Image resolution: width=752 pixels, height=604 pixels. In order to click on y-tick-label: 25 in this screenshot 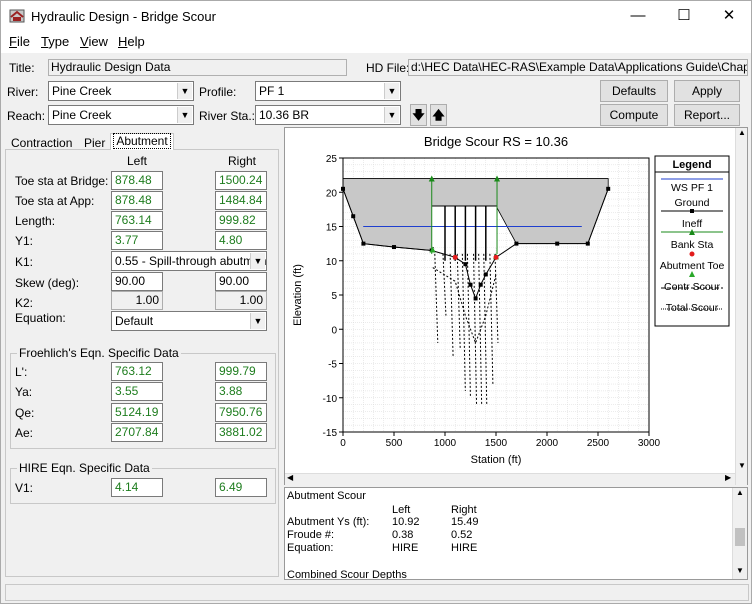, I will do `click(332, 159)`.